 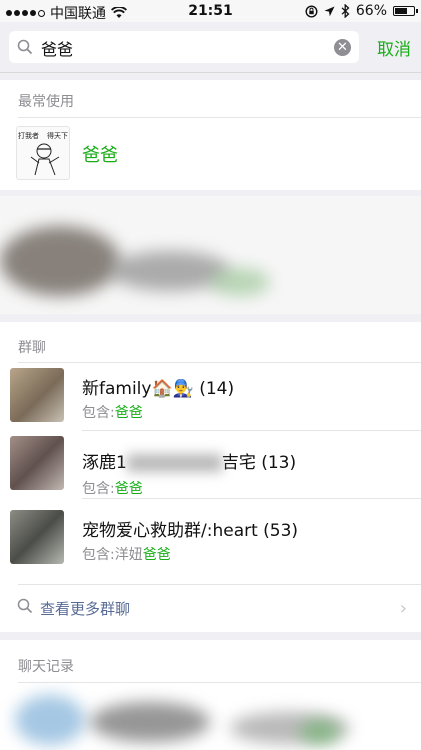 What do you see at coordinates (210, 154) in the screenshot?
I see `contact-row: 打我者 得天下 爸爸` at bounding box center [210, 154].